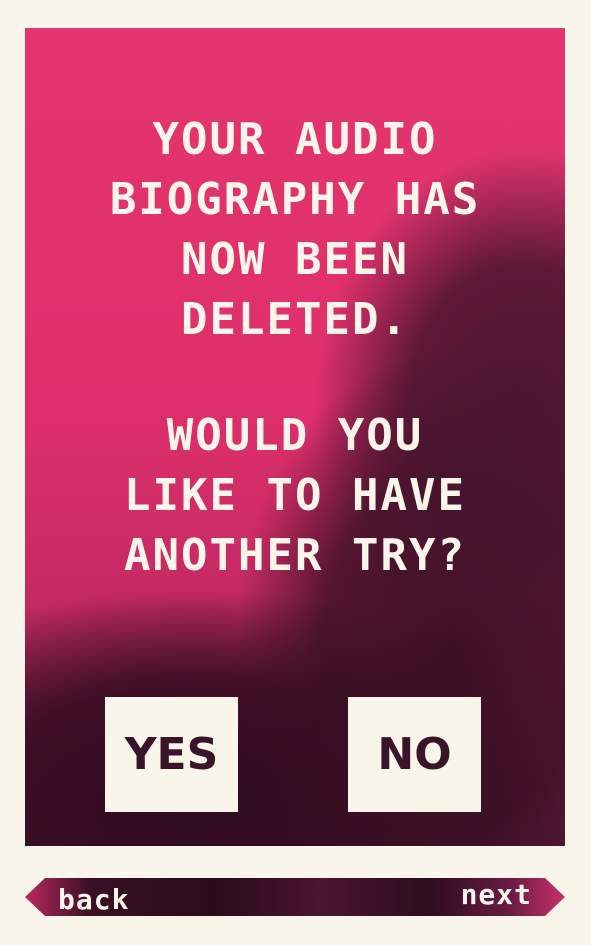 The height and width of the screenshot is (945, 591). I want to click on next-button: next, so click(496, 895).